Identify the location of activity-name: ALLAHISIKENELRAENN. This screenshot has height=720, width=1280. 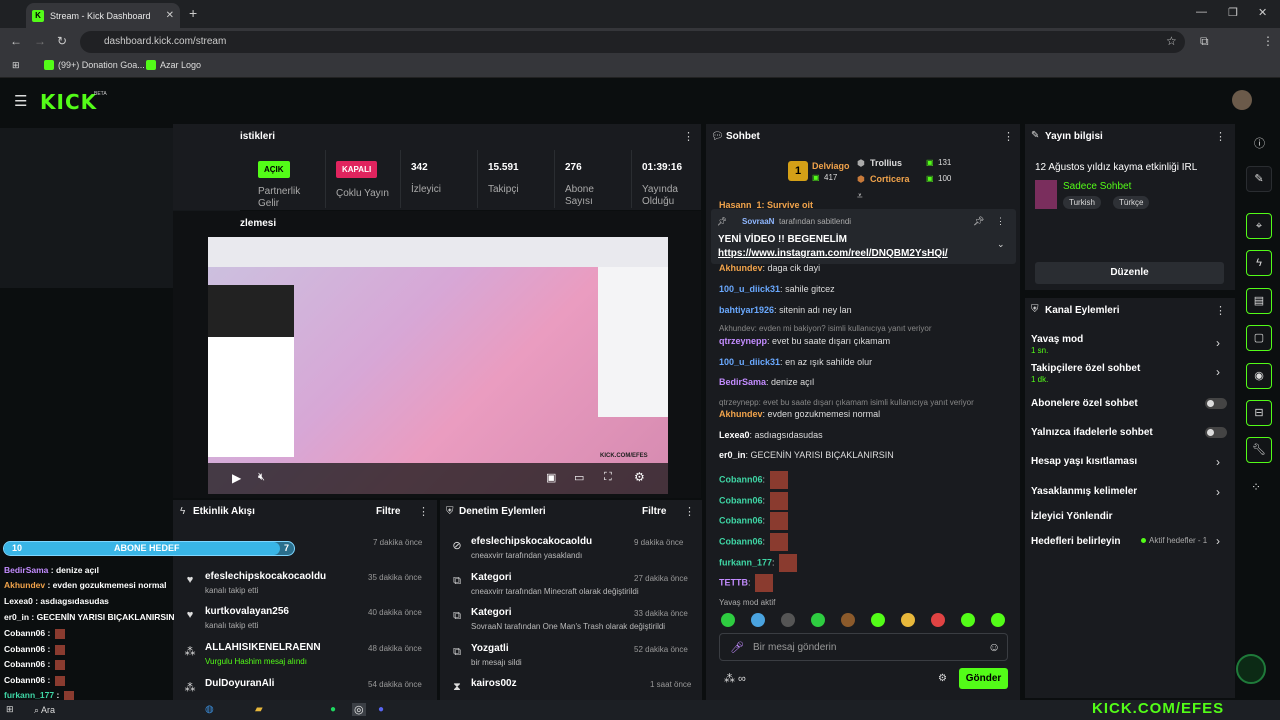
(263, 647).